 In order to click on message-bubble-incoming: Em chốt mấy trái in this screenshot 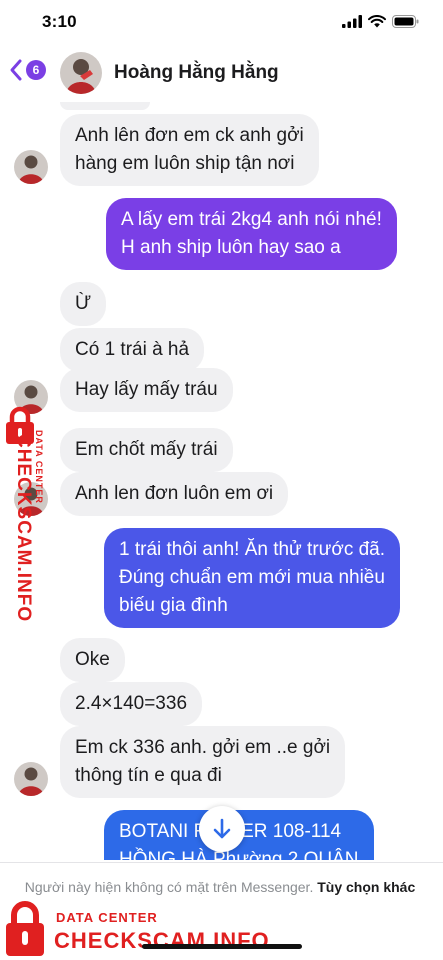, I will do `click(146, 450)`.